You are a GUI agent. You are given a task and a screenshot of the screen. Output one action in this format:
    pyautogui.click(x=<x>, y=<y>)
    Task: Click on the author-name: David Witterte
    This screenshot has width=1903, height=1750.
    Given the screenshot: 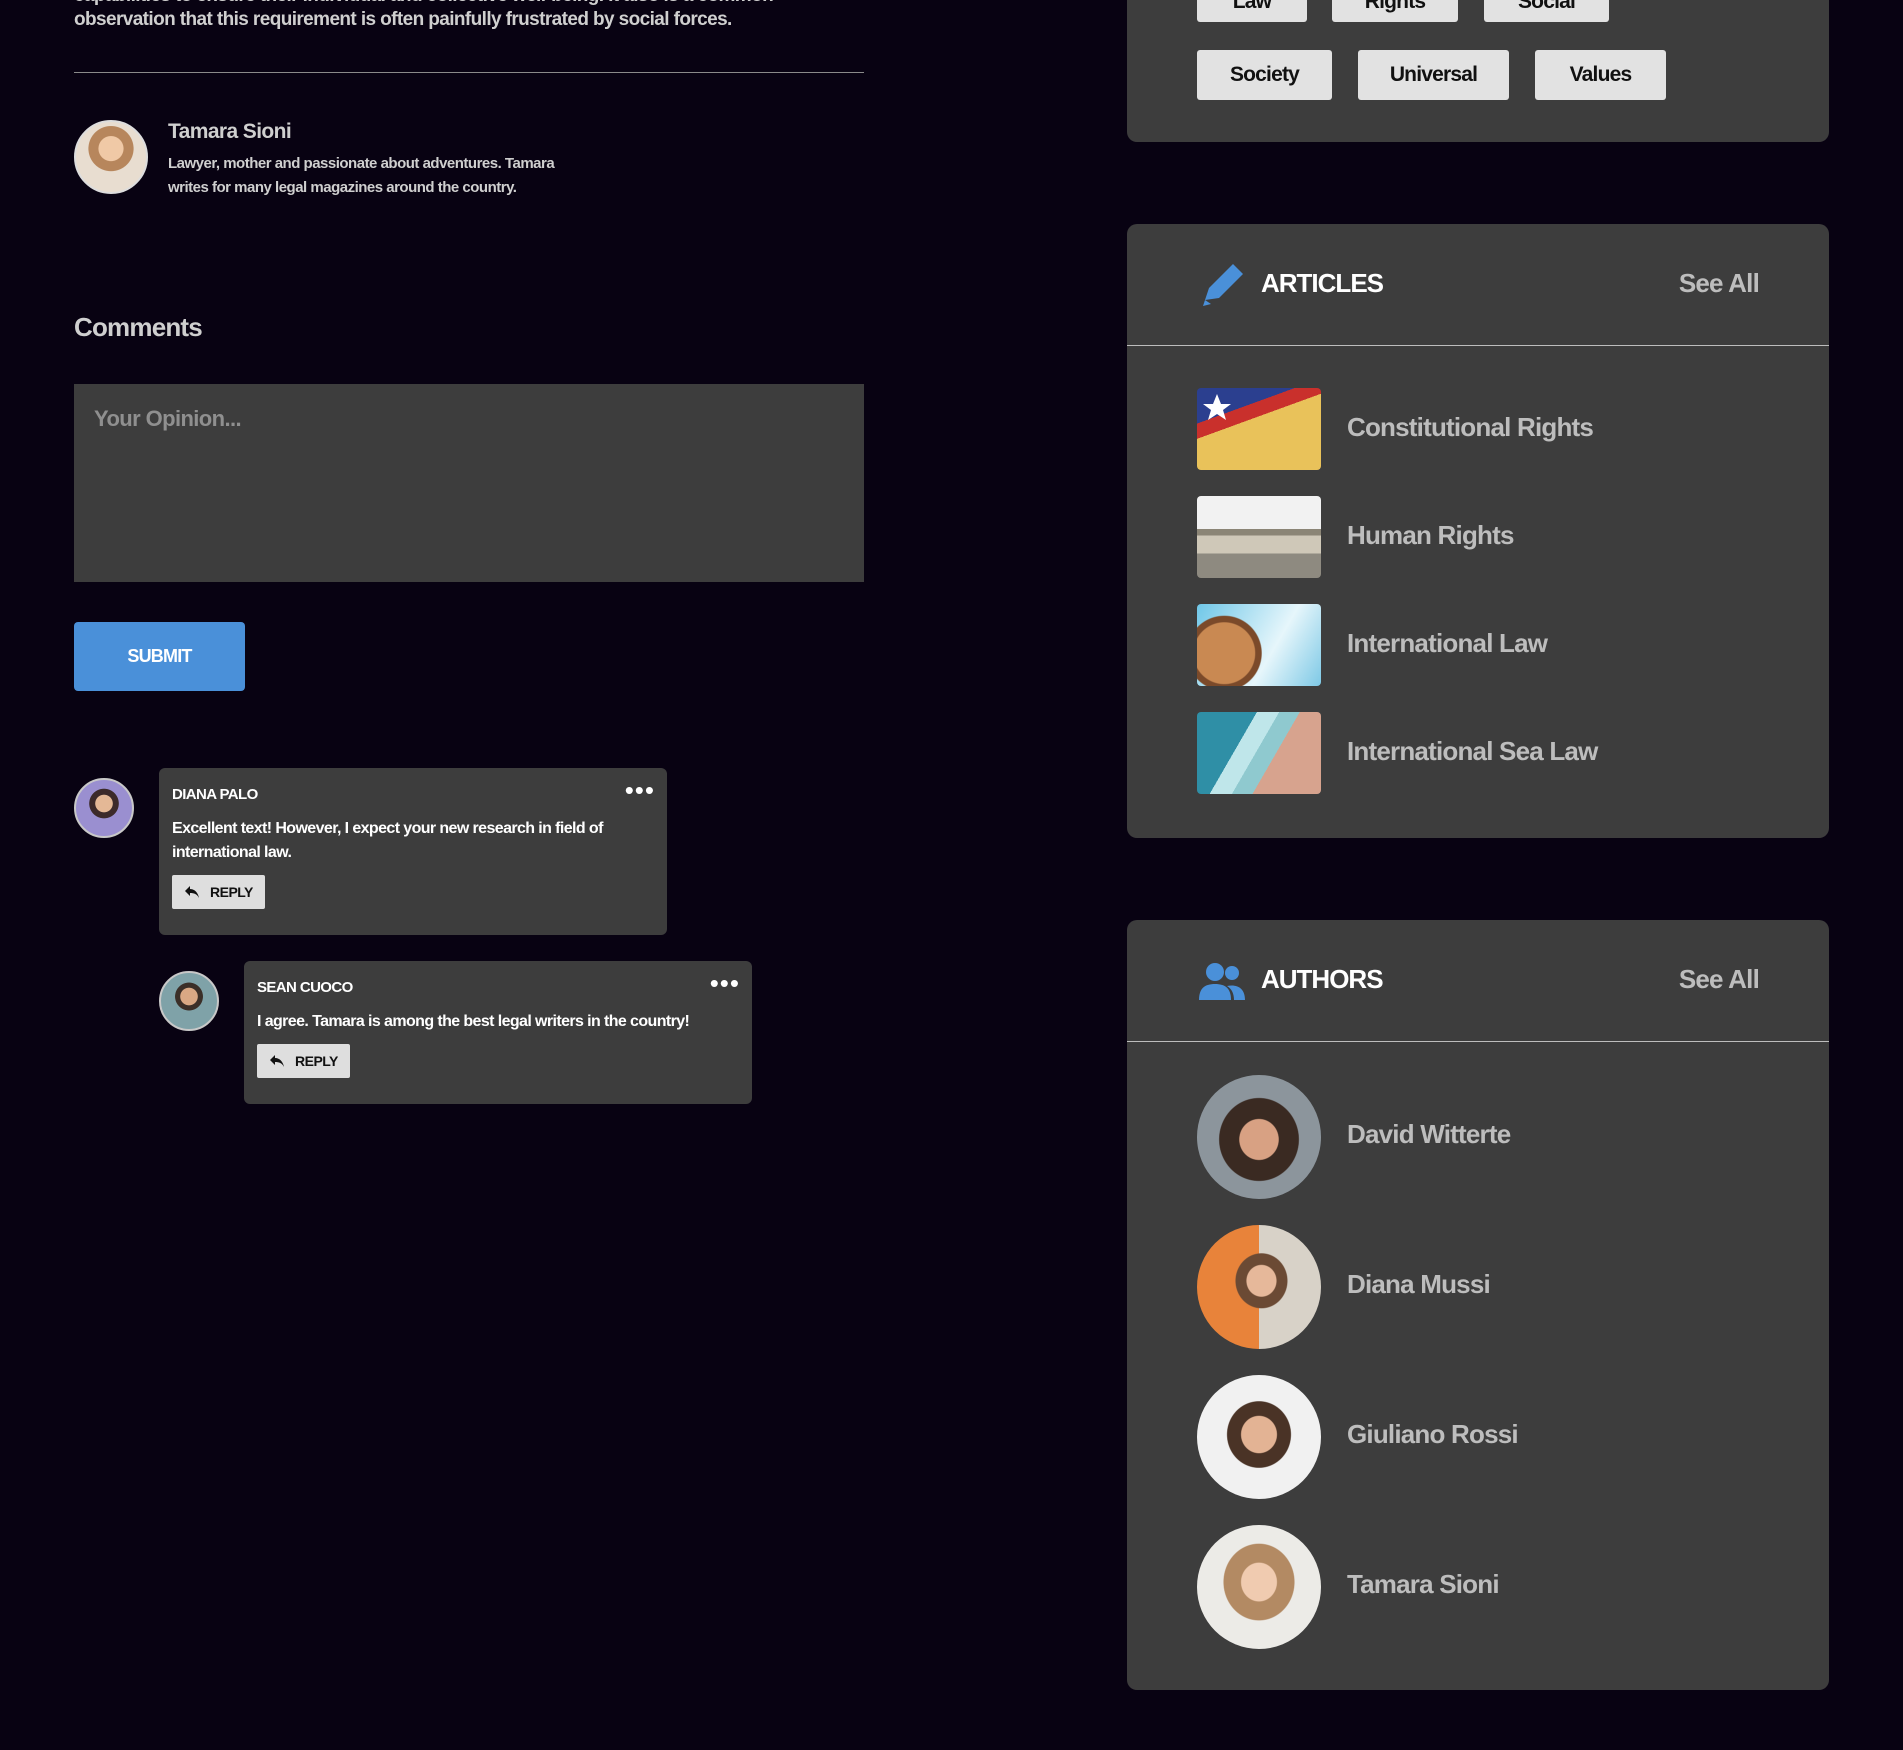 What is the action you would take?
    pyautogui.click(x=1429, y=1134)
    